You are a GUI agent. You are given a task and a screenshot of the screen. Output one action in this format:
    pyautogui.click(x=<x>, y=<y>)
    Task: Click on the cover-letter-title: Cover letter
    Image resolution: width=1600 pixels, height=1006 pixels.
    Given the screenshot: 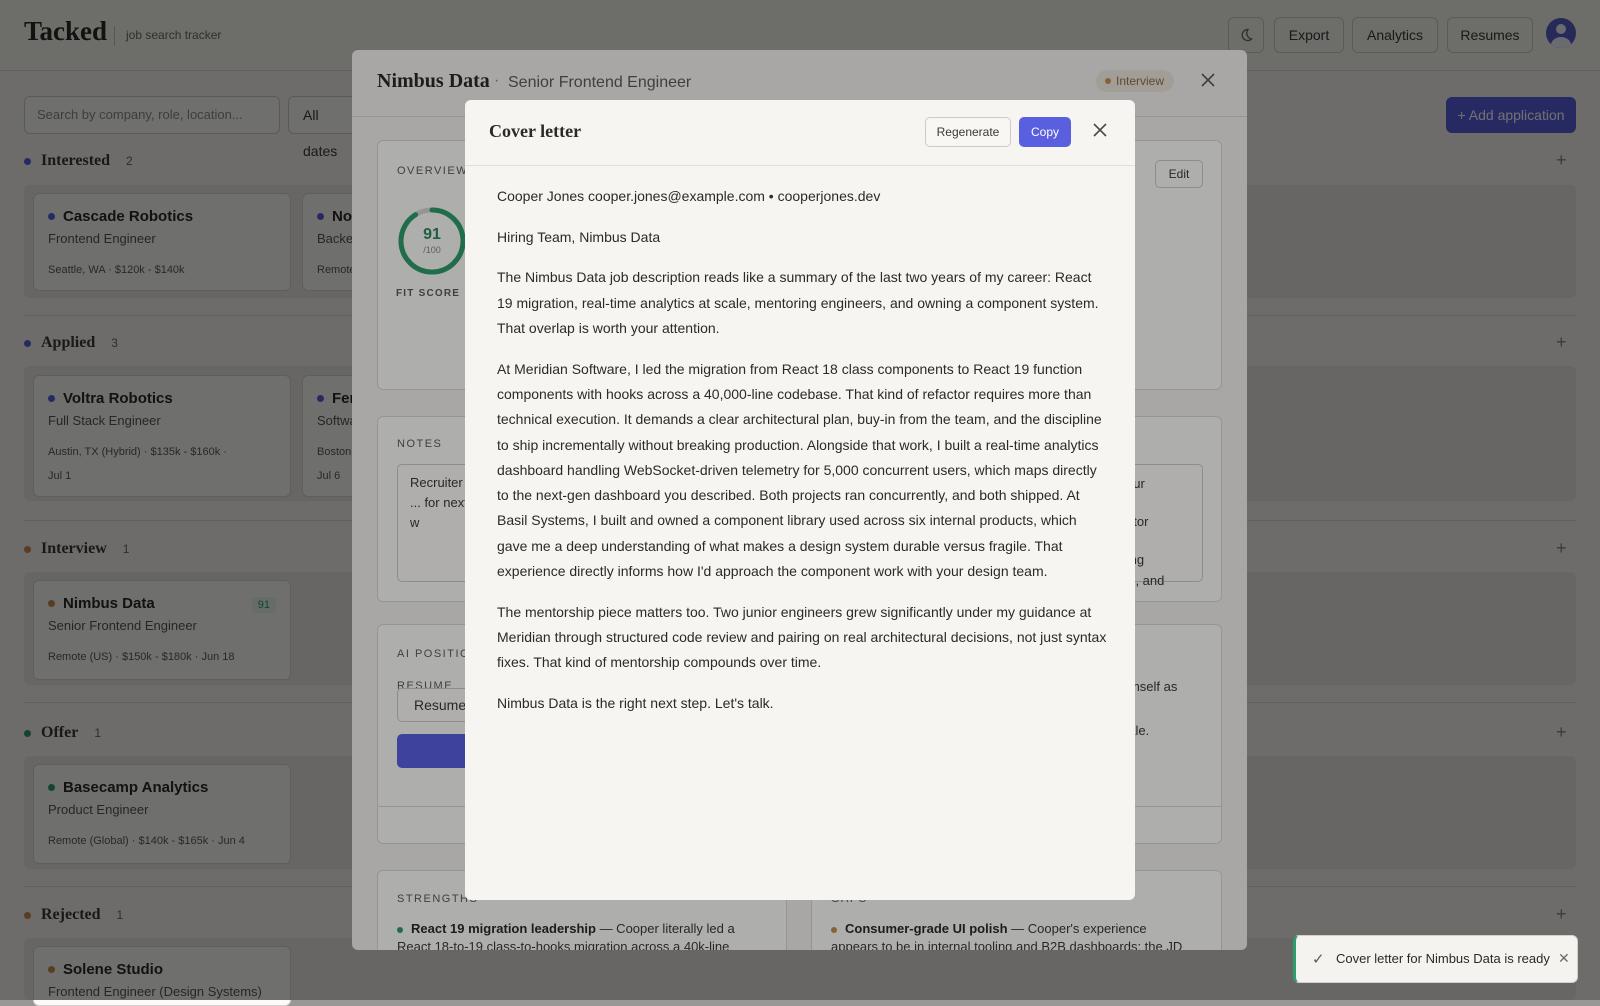 What is the action you would take?
    pyautogui.click(x=535, y=131)
    